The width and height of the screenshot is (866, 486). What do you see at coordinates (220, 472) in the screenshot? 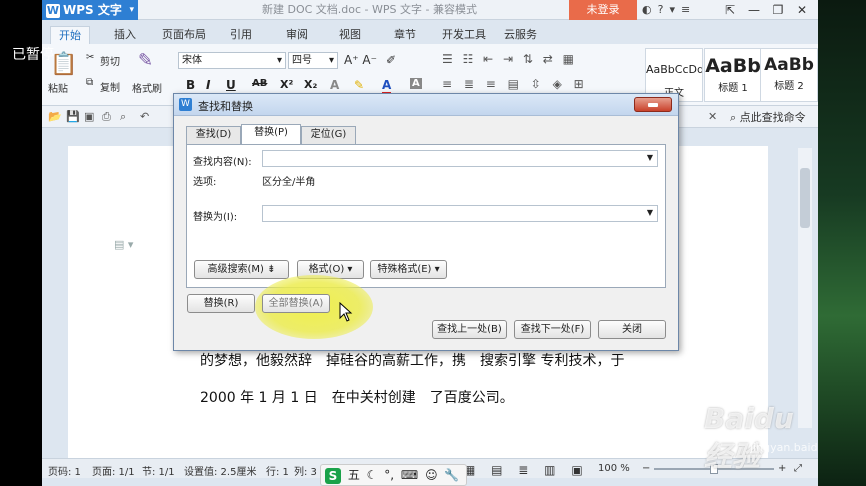
I see `status-setting: 设置值: 2.5厘米` at bounding box center [220, 472].